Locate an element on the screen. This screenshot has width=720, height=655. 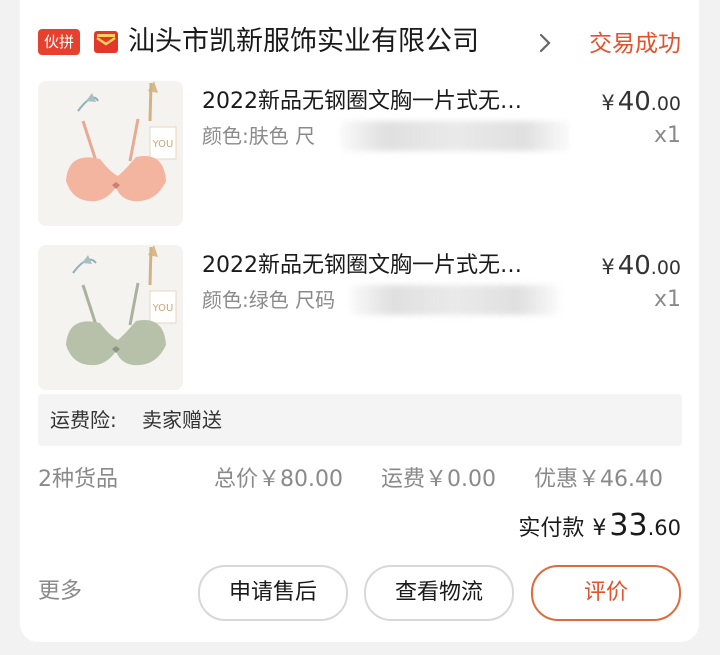
view-logistics-button: 查看物流 is located at coordinates (439, 593).